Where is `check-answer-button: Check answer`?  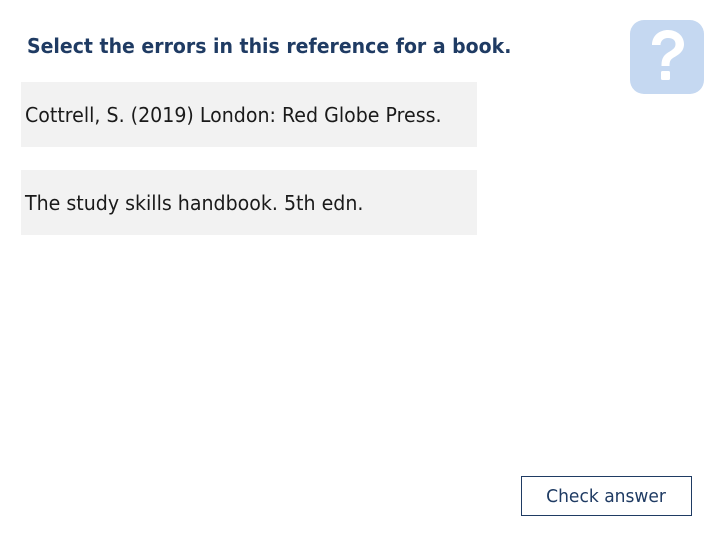 check-answer-button: Check answer is located at coordinates (606, 496).